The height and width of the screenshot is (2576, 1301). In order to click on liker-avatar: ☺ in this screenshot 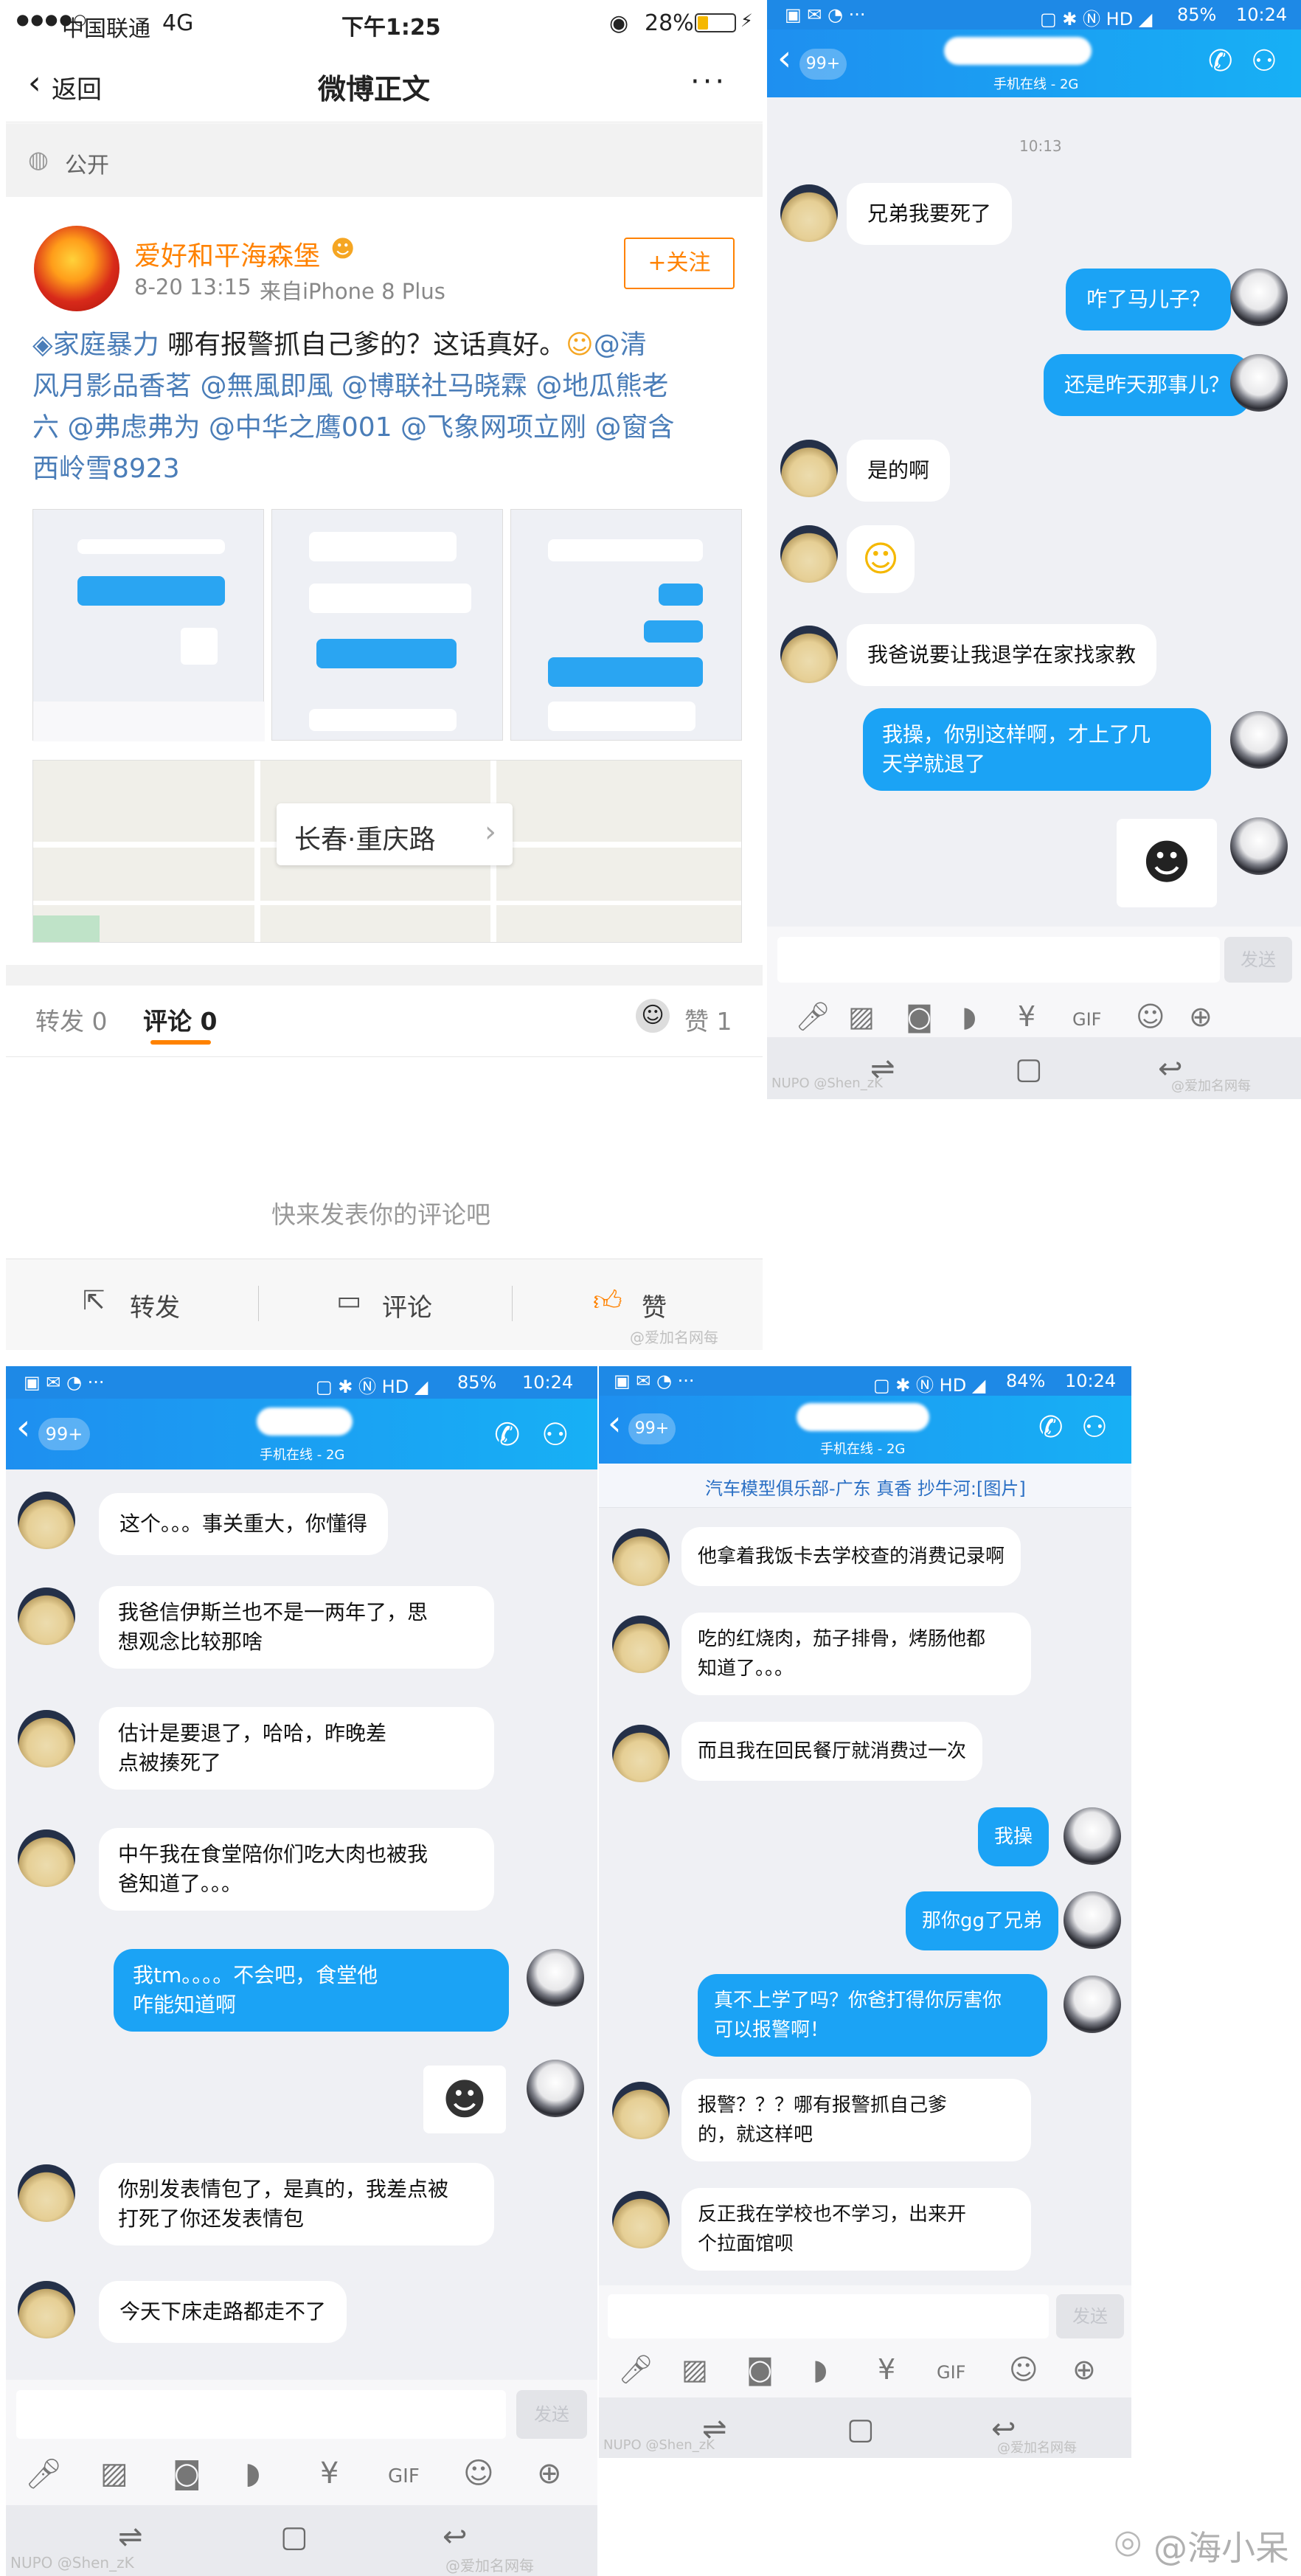, I will do `click(653, 1016)`.